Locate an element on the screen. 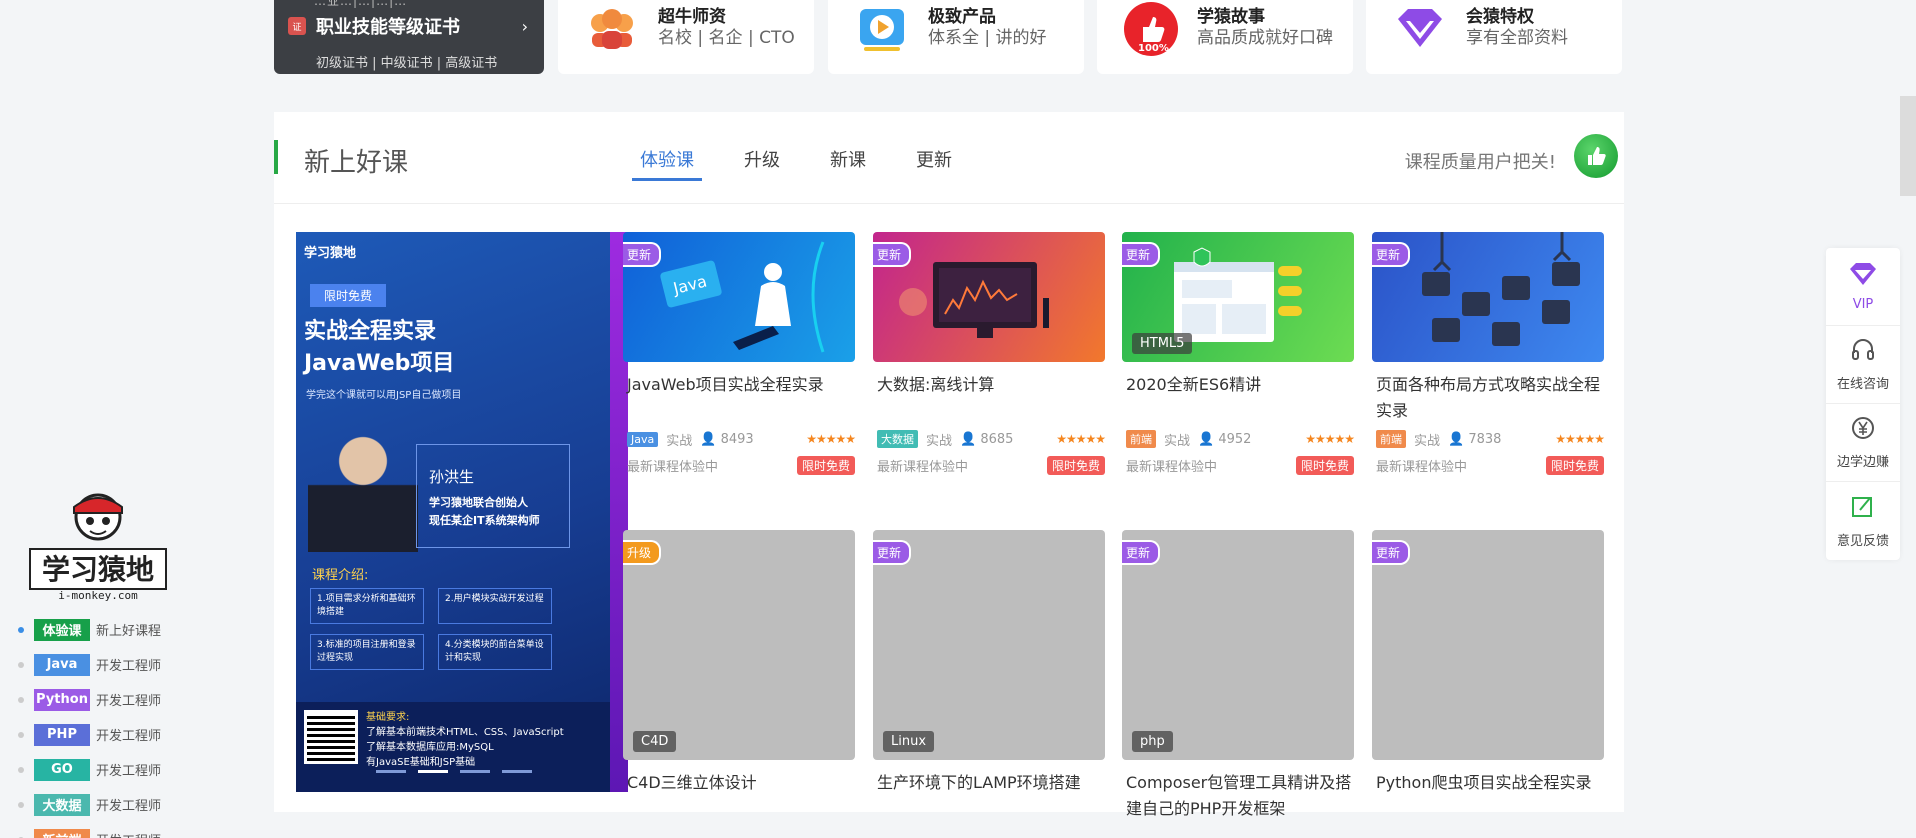 The image size is (1916, 838). page-scrollbar is located at coordinates (1908, 146).